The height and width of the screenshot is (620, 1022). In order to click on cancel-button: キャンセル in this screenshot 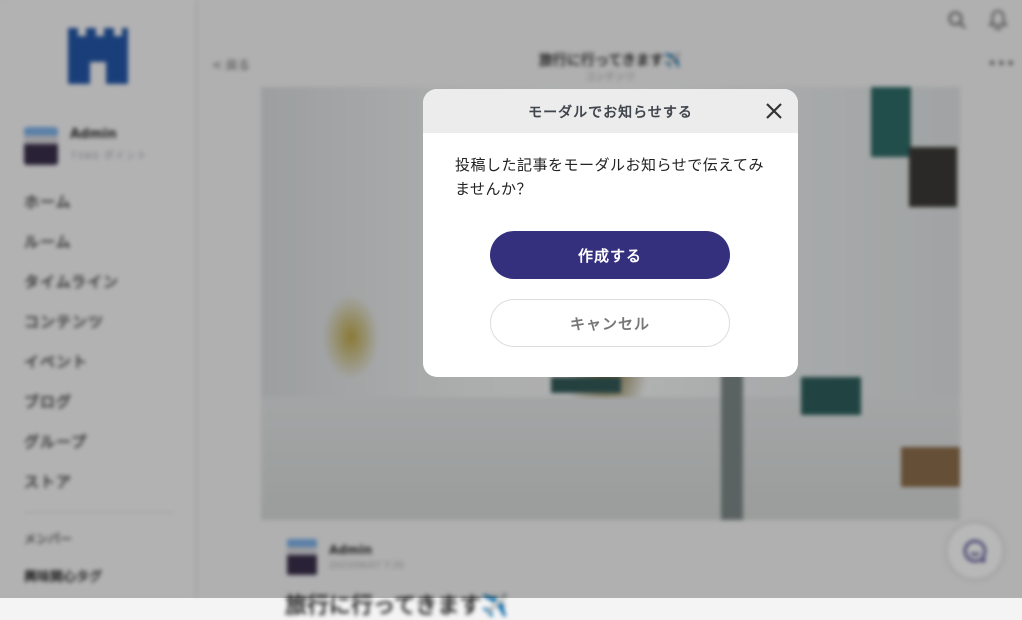, I will do `click(610, 323)`.